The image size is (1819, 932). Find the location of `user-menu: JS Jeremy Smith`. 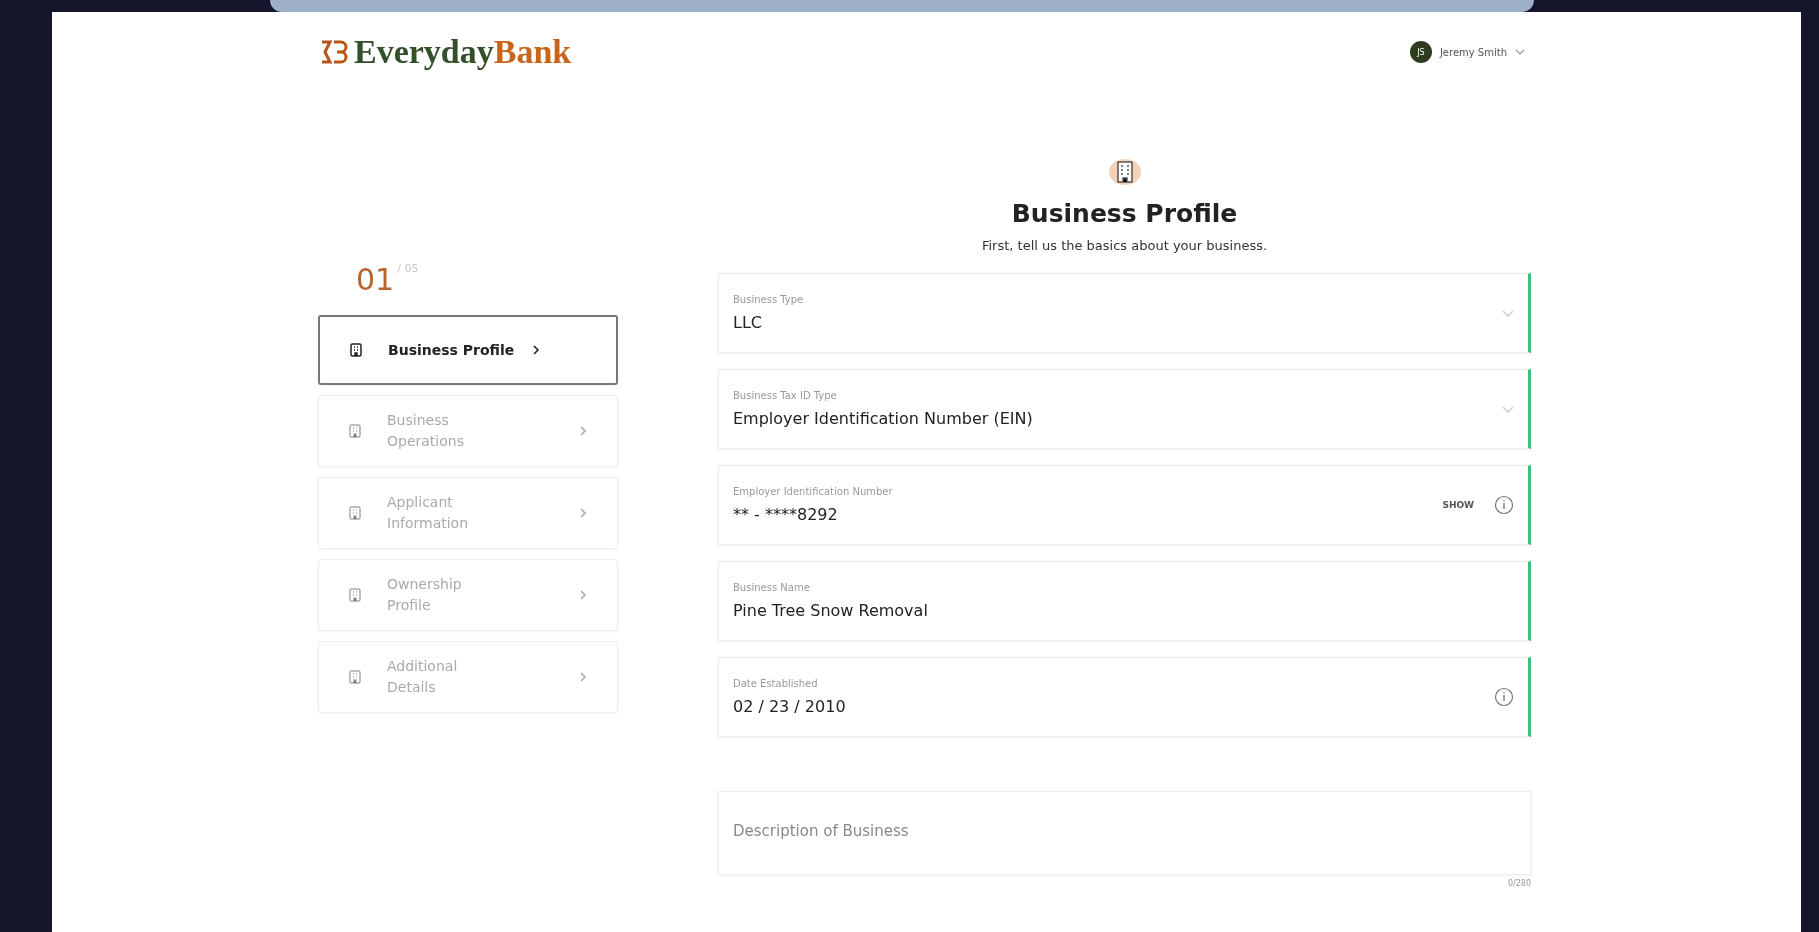

user-menu: JS Jeremy Smith is located at coordinates (1467, 52).